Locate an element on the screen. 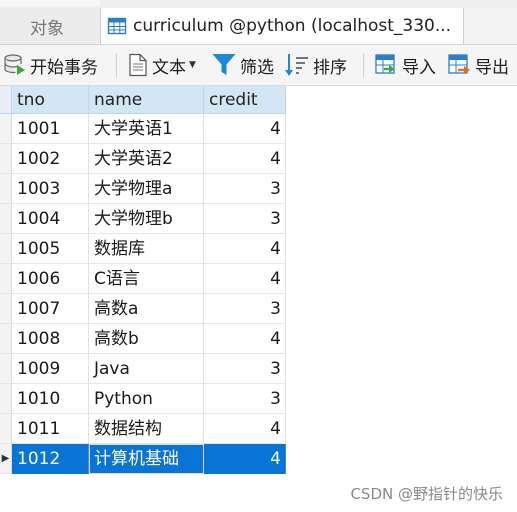  begin-transaction-button: 开始事务 is located at coordinates (50, 65).